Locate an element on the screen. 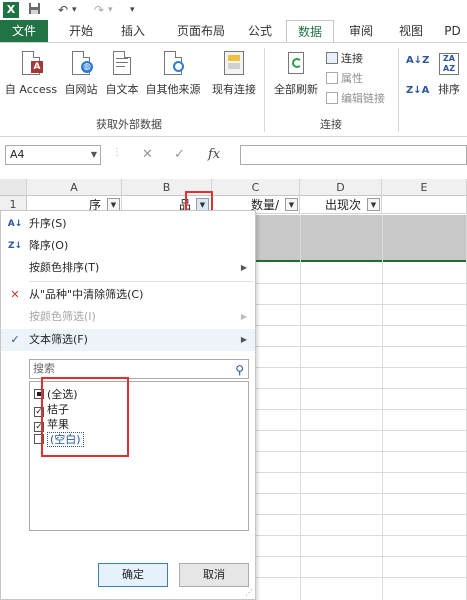 Image resolution: width=467 pixels, height=600 pixels. sort-dialog-icon: ZA AZ is located at coordinates (449, 64).